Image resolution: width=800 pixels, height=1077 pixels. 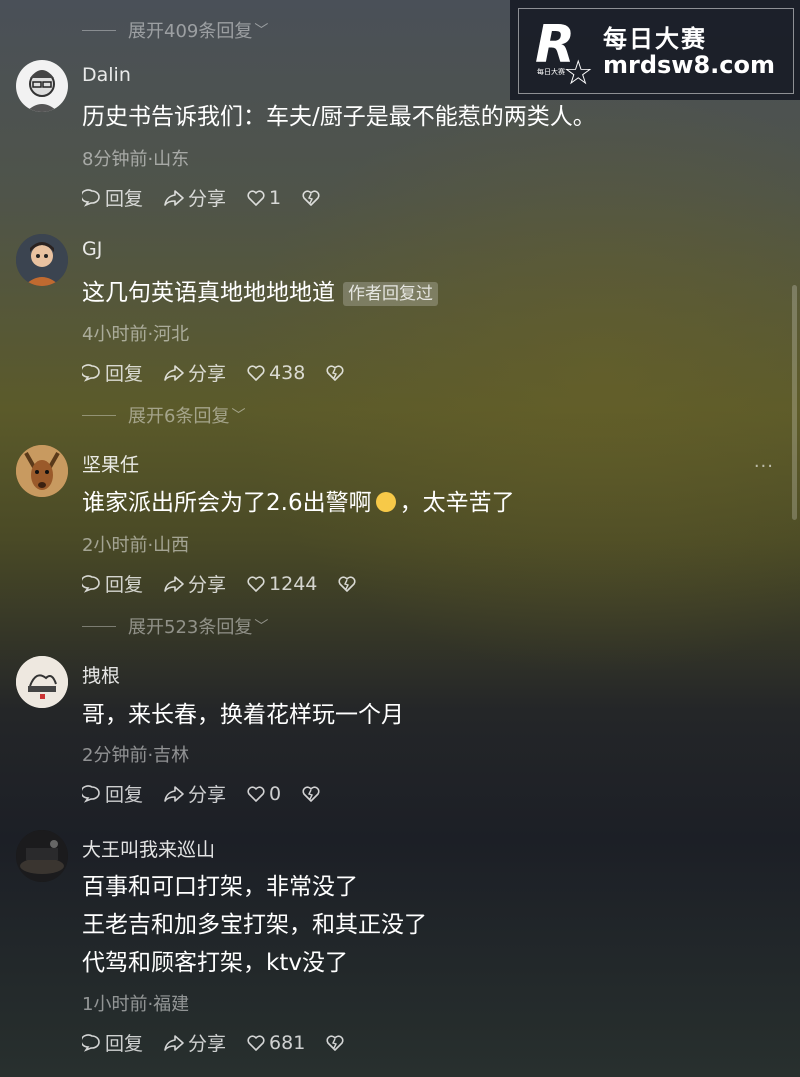 I want to click on comment-actions: 回复 分享 681, so click(x=225, y=1042).